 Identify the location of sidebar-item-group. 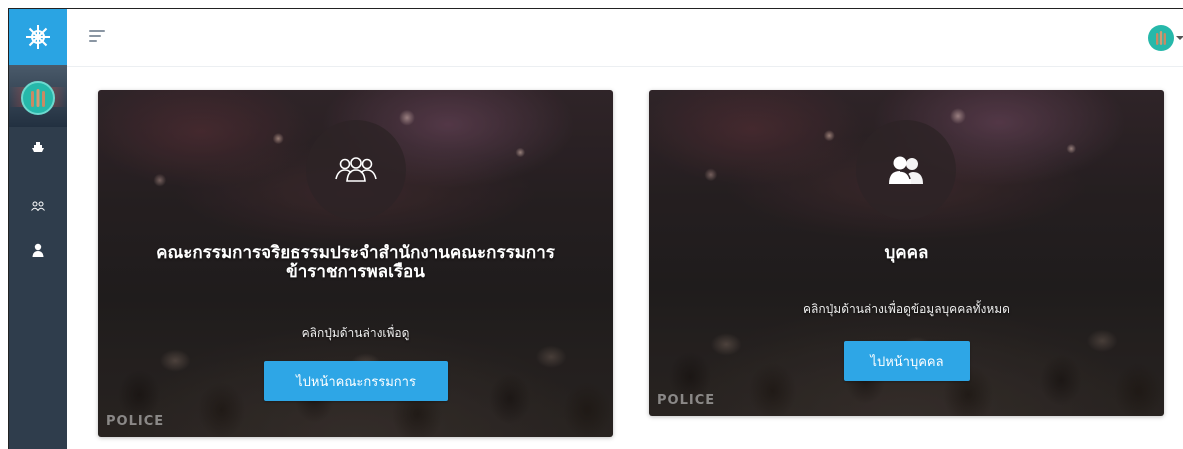
(38, 206).